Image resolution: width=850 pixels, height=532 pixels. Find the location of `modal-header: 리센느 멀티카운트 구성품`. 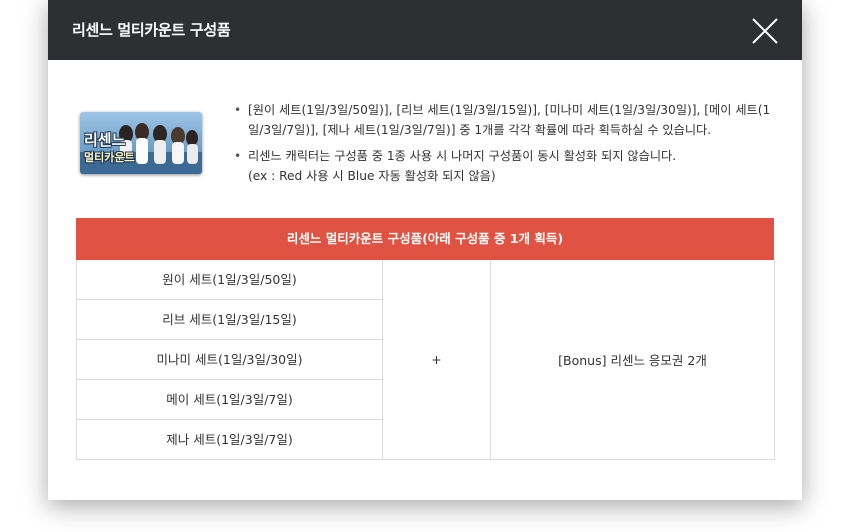

modal-header: 리센느 멀티카운트 구성품 is located at coordinates (425, 30).